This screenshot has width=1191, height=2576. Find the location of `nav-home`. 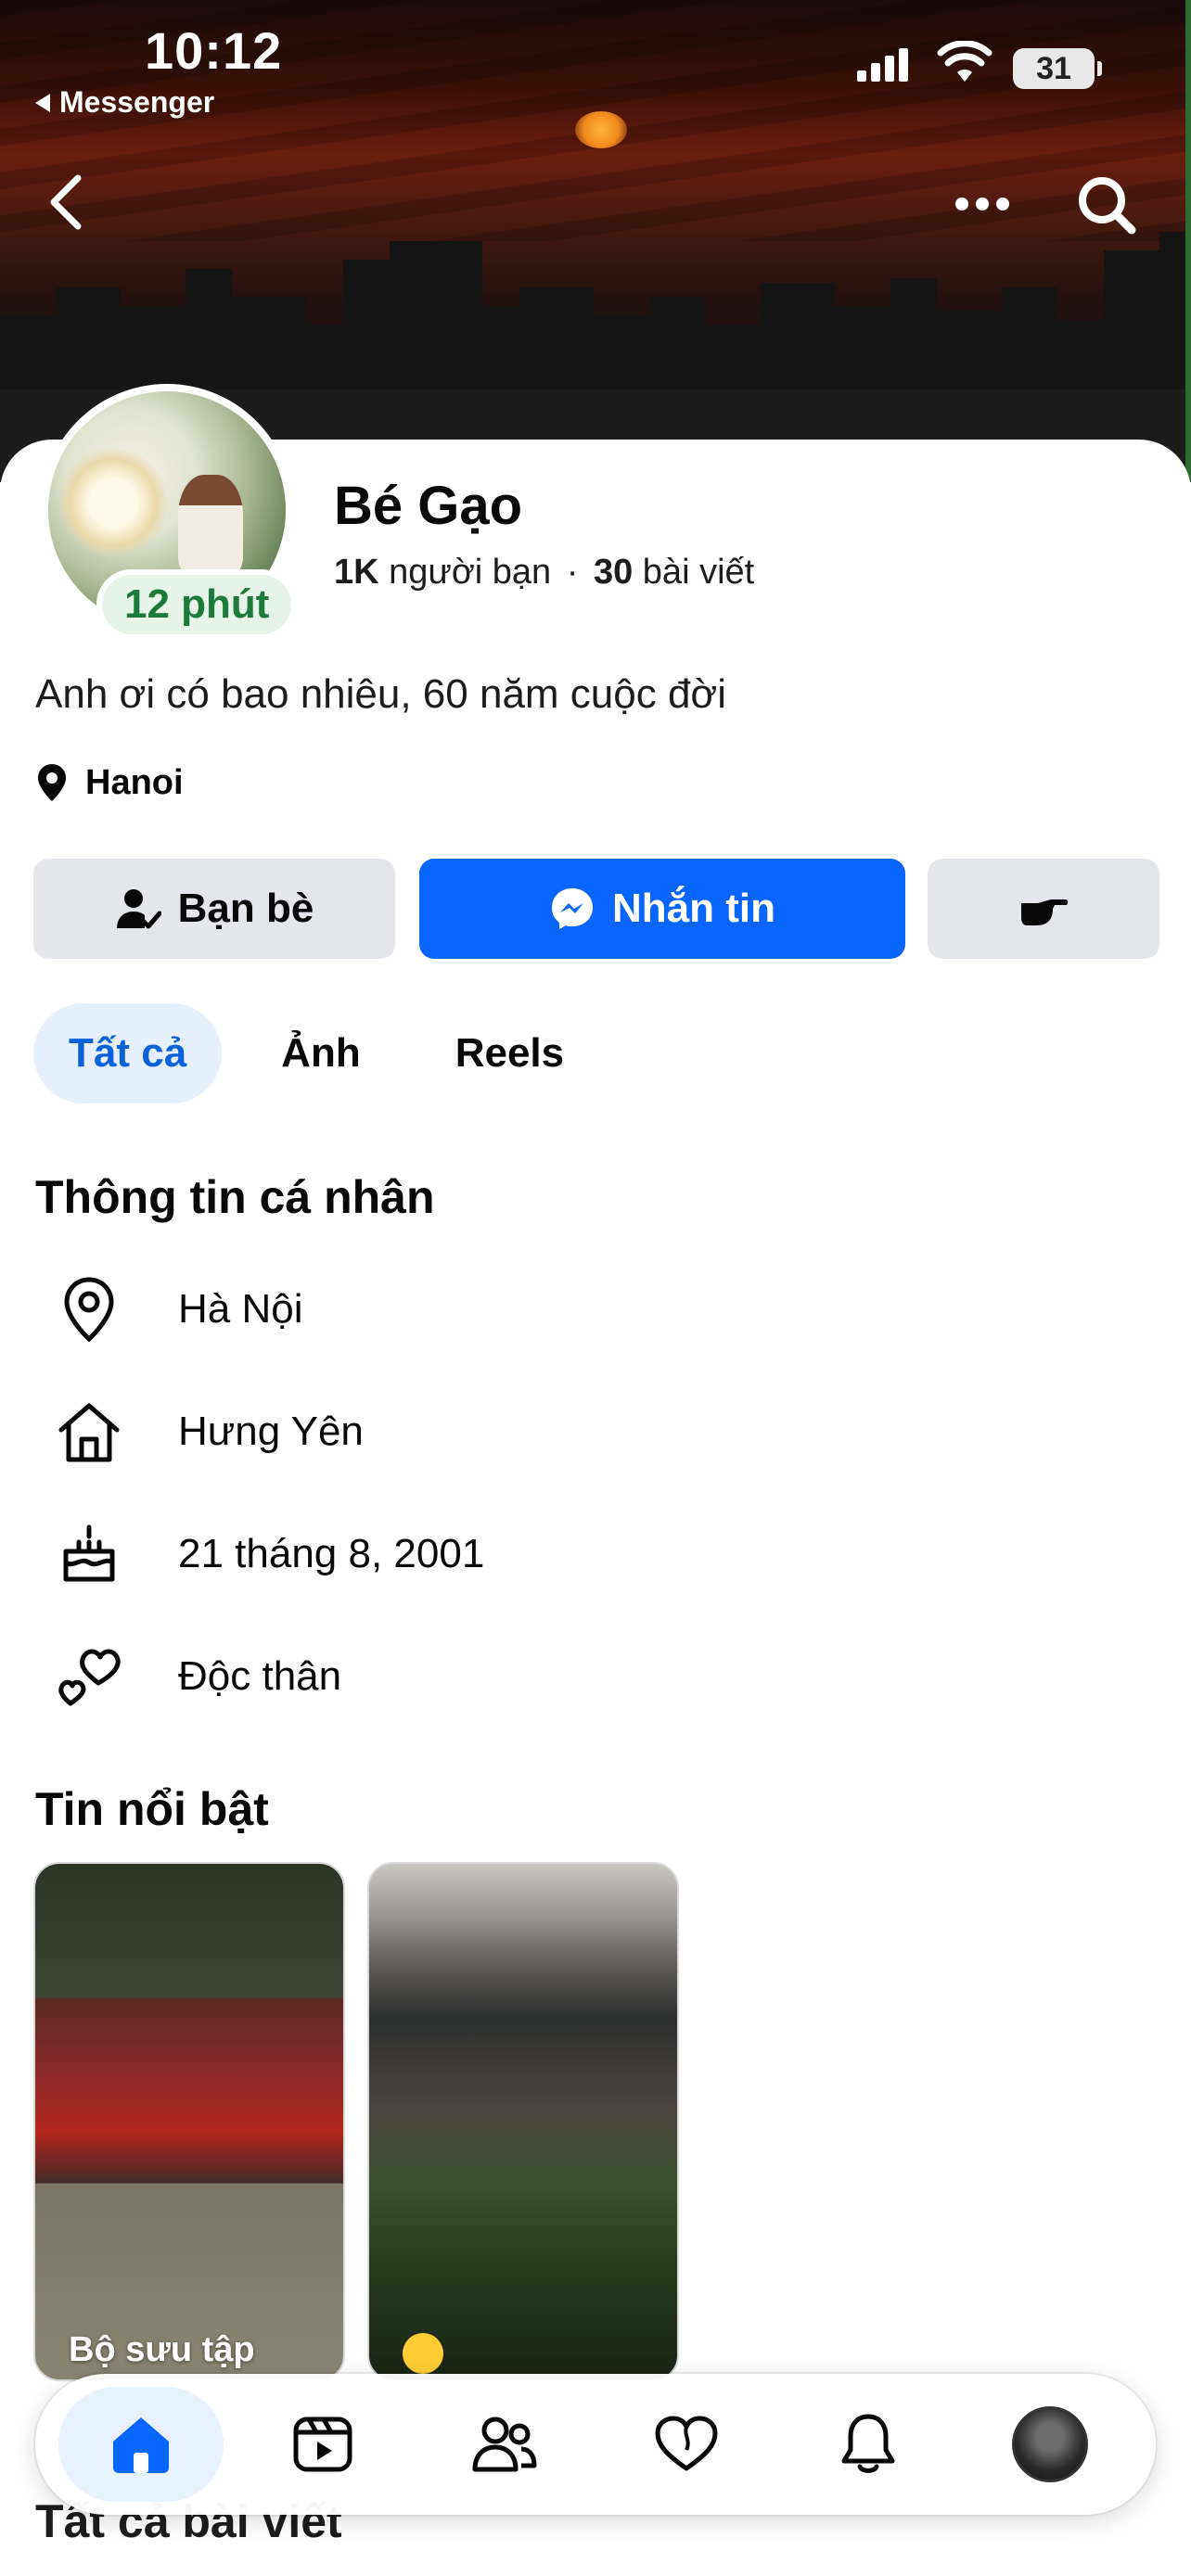

nav-home is located at coordinates (141, 2445).